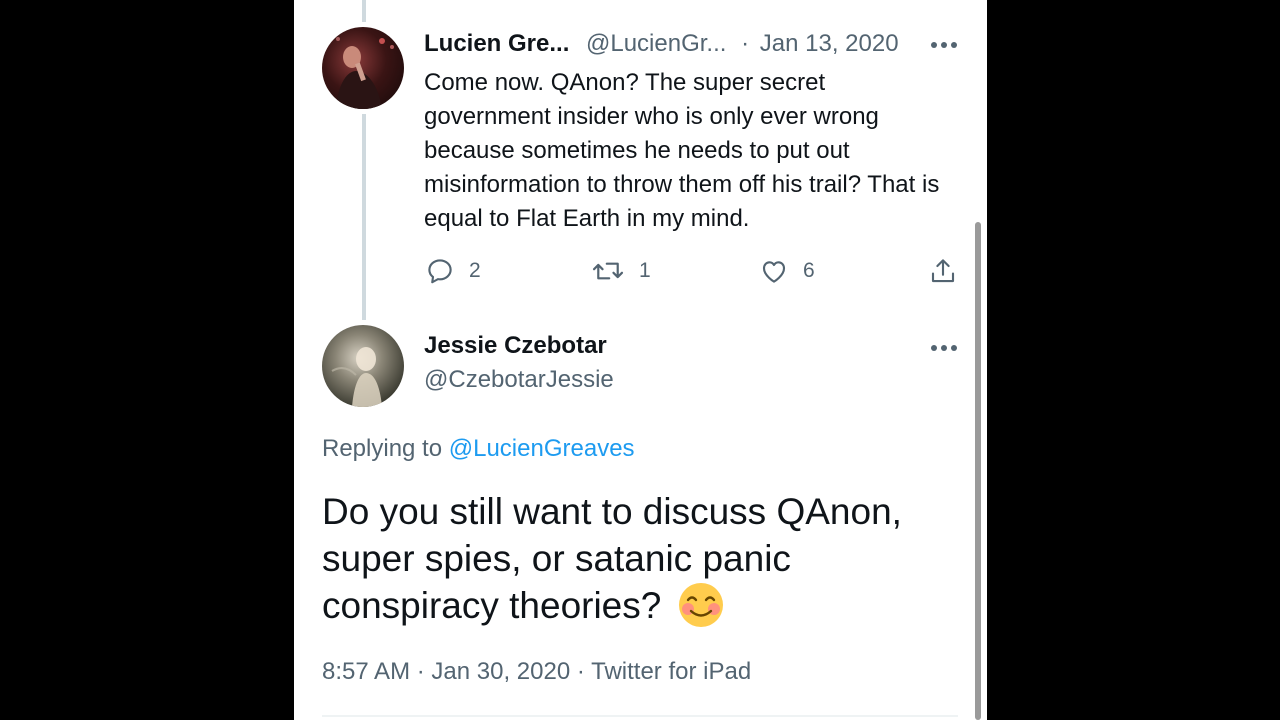  I want to click on focused-author-handle: @CzebotarJessie, so click(519, 380).